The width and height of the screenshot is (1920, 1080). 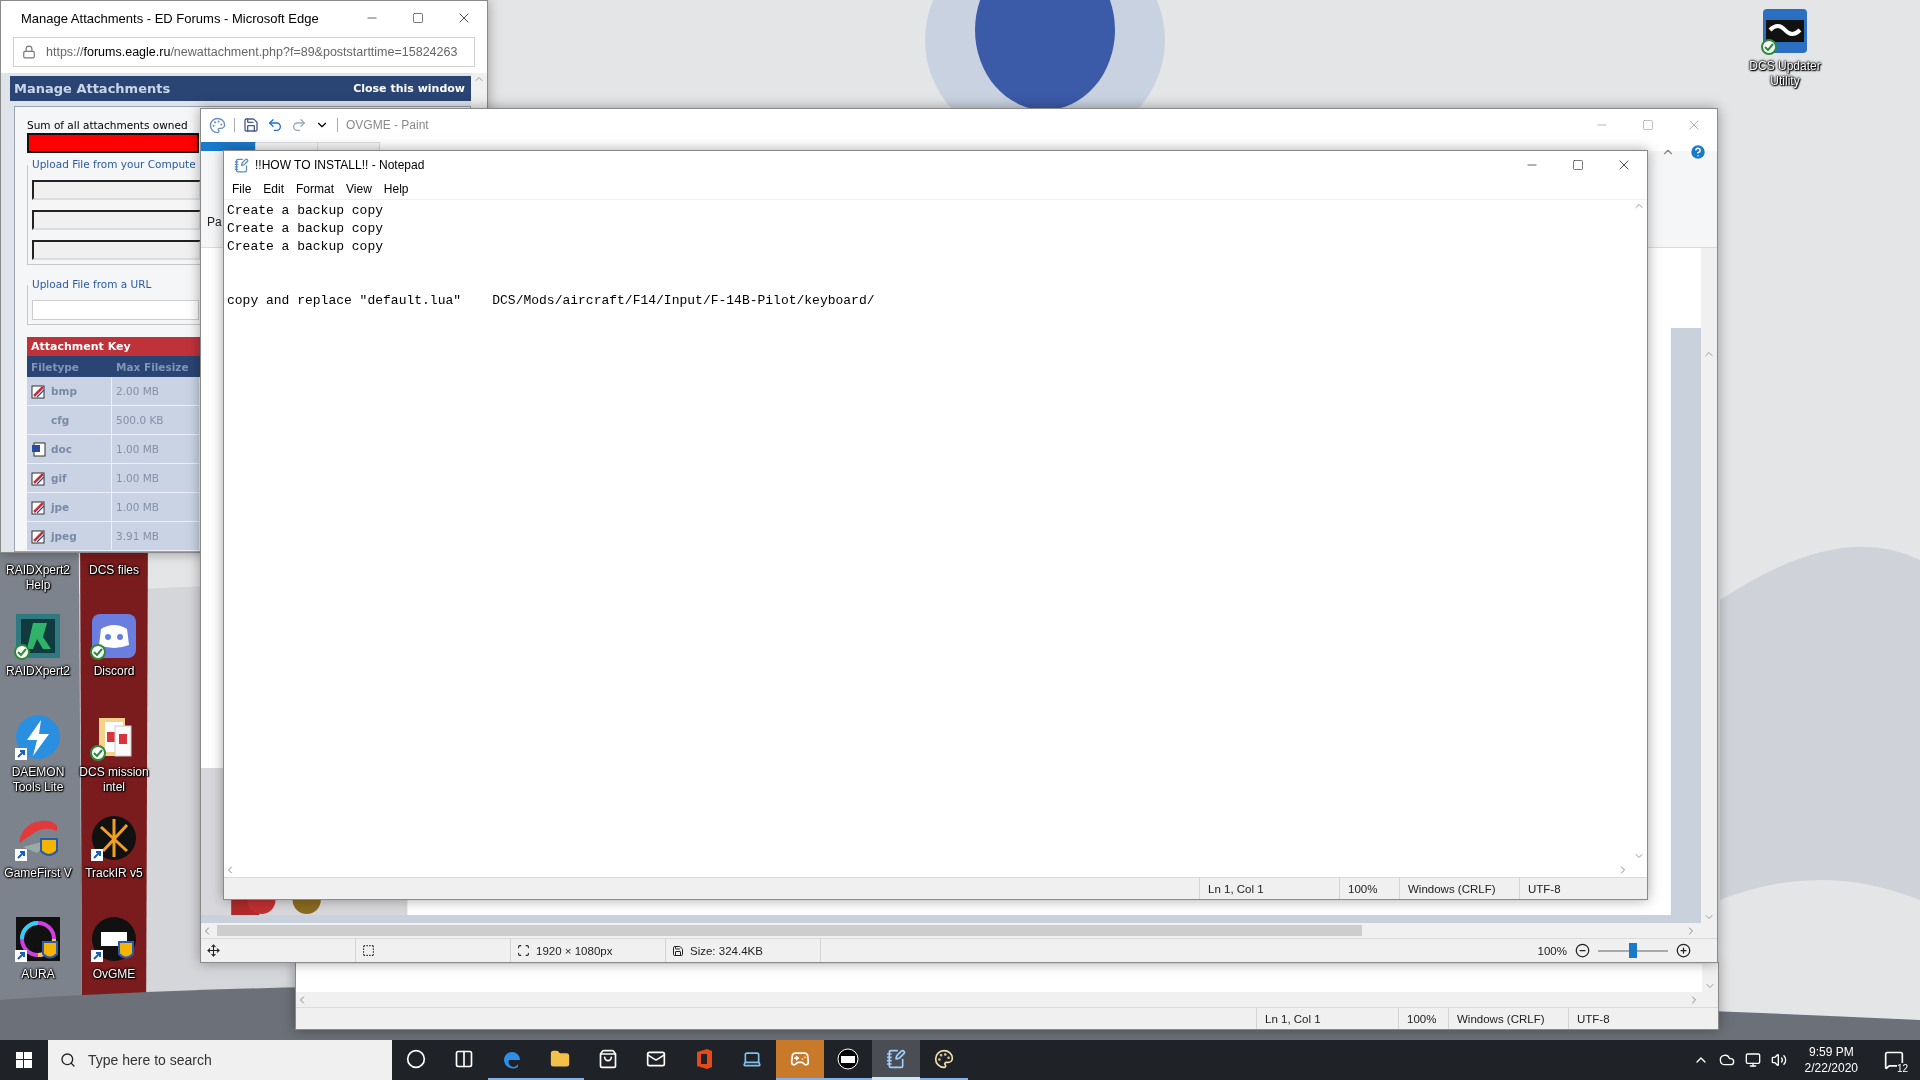 I want to click on page-title: Manage Attachments, so click(x=92, y=88).